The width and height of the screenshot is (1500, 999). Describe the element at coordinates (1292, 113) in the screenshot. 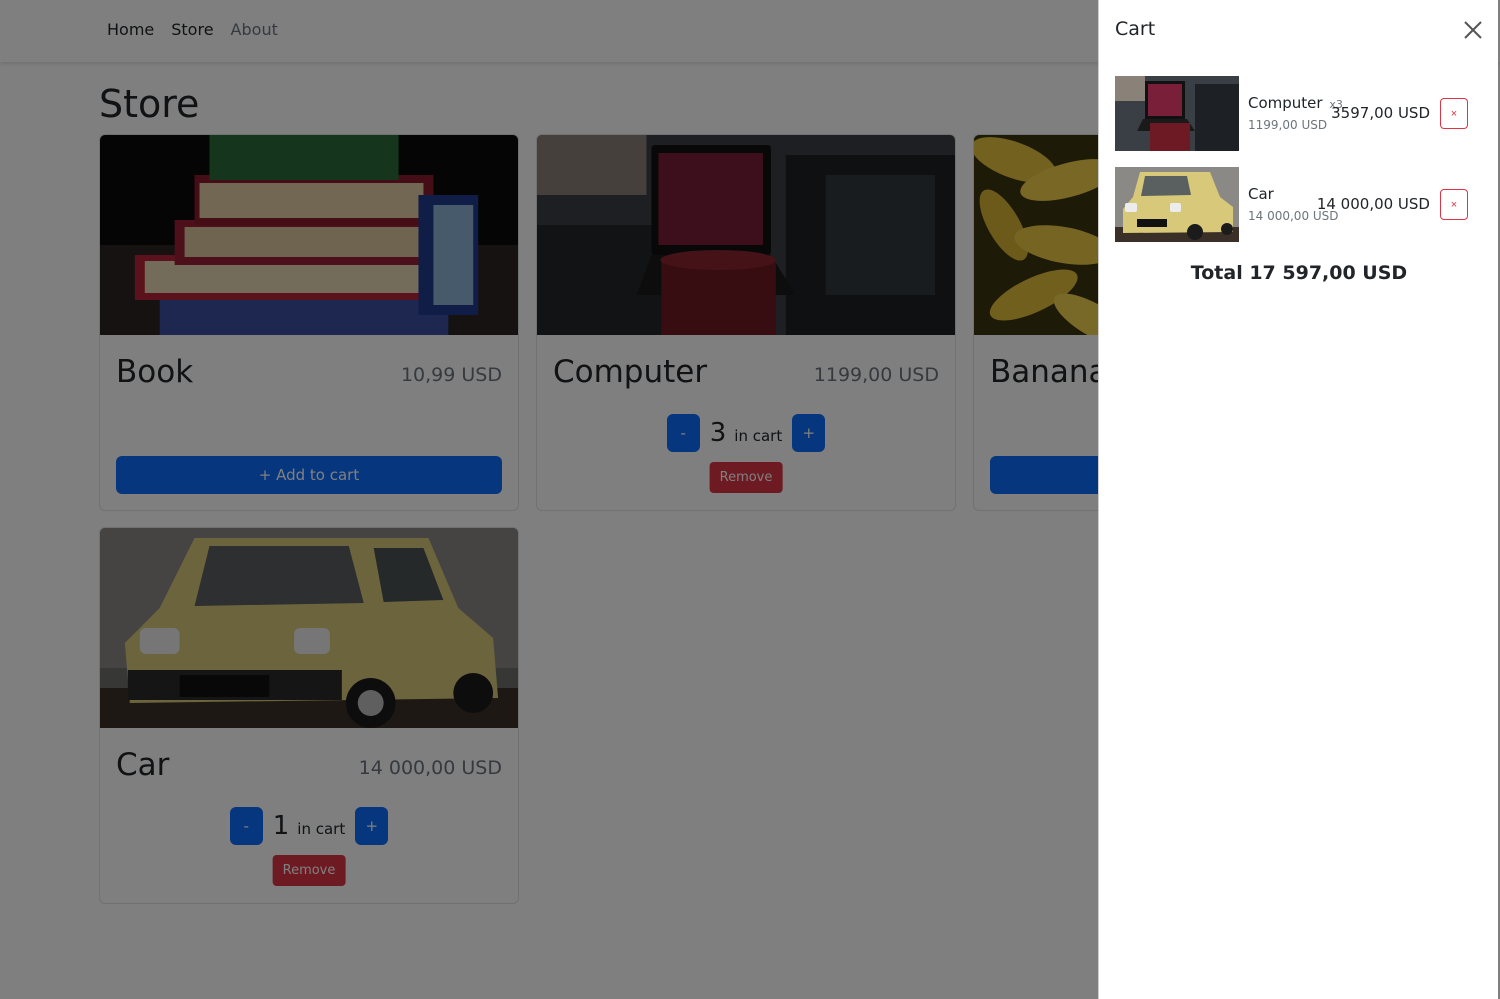

I see `cart-item-computer: Computer x3 1199,00 USD 3597,00 USD ×` at that location.